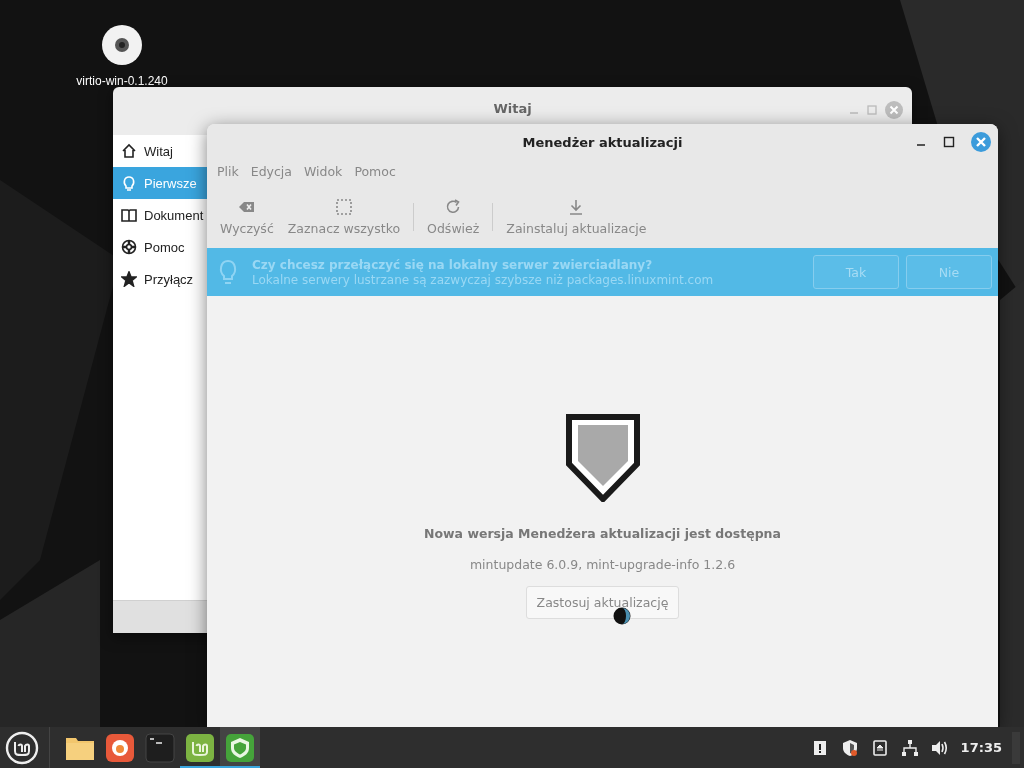 The image size is (1024, 768). I want to click on info-title: Czy chcesz przełączyć się na lokalny serwer zwierciadlany?, so click(453, 264).